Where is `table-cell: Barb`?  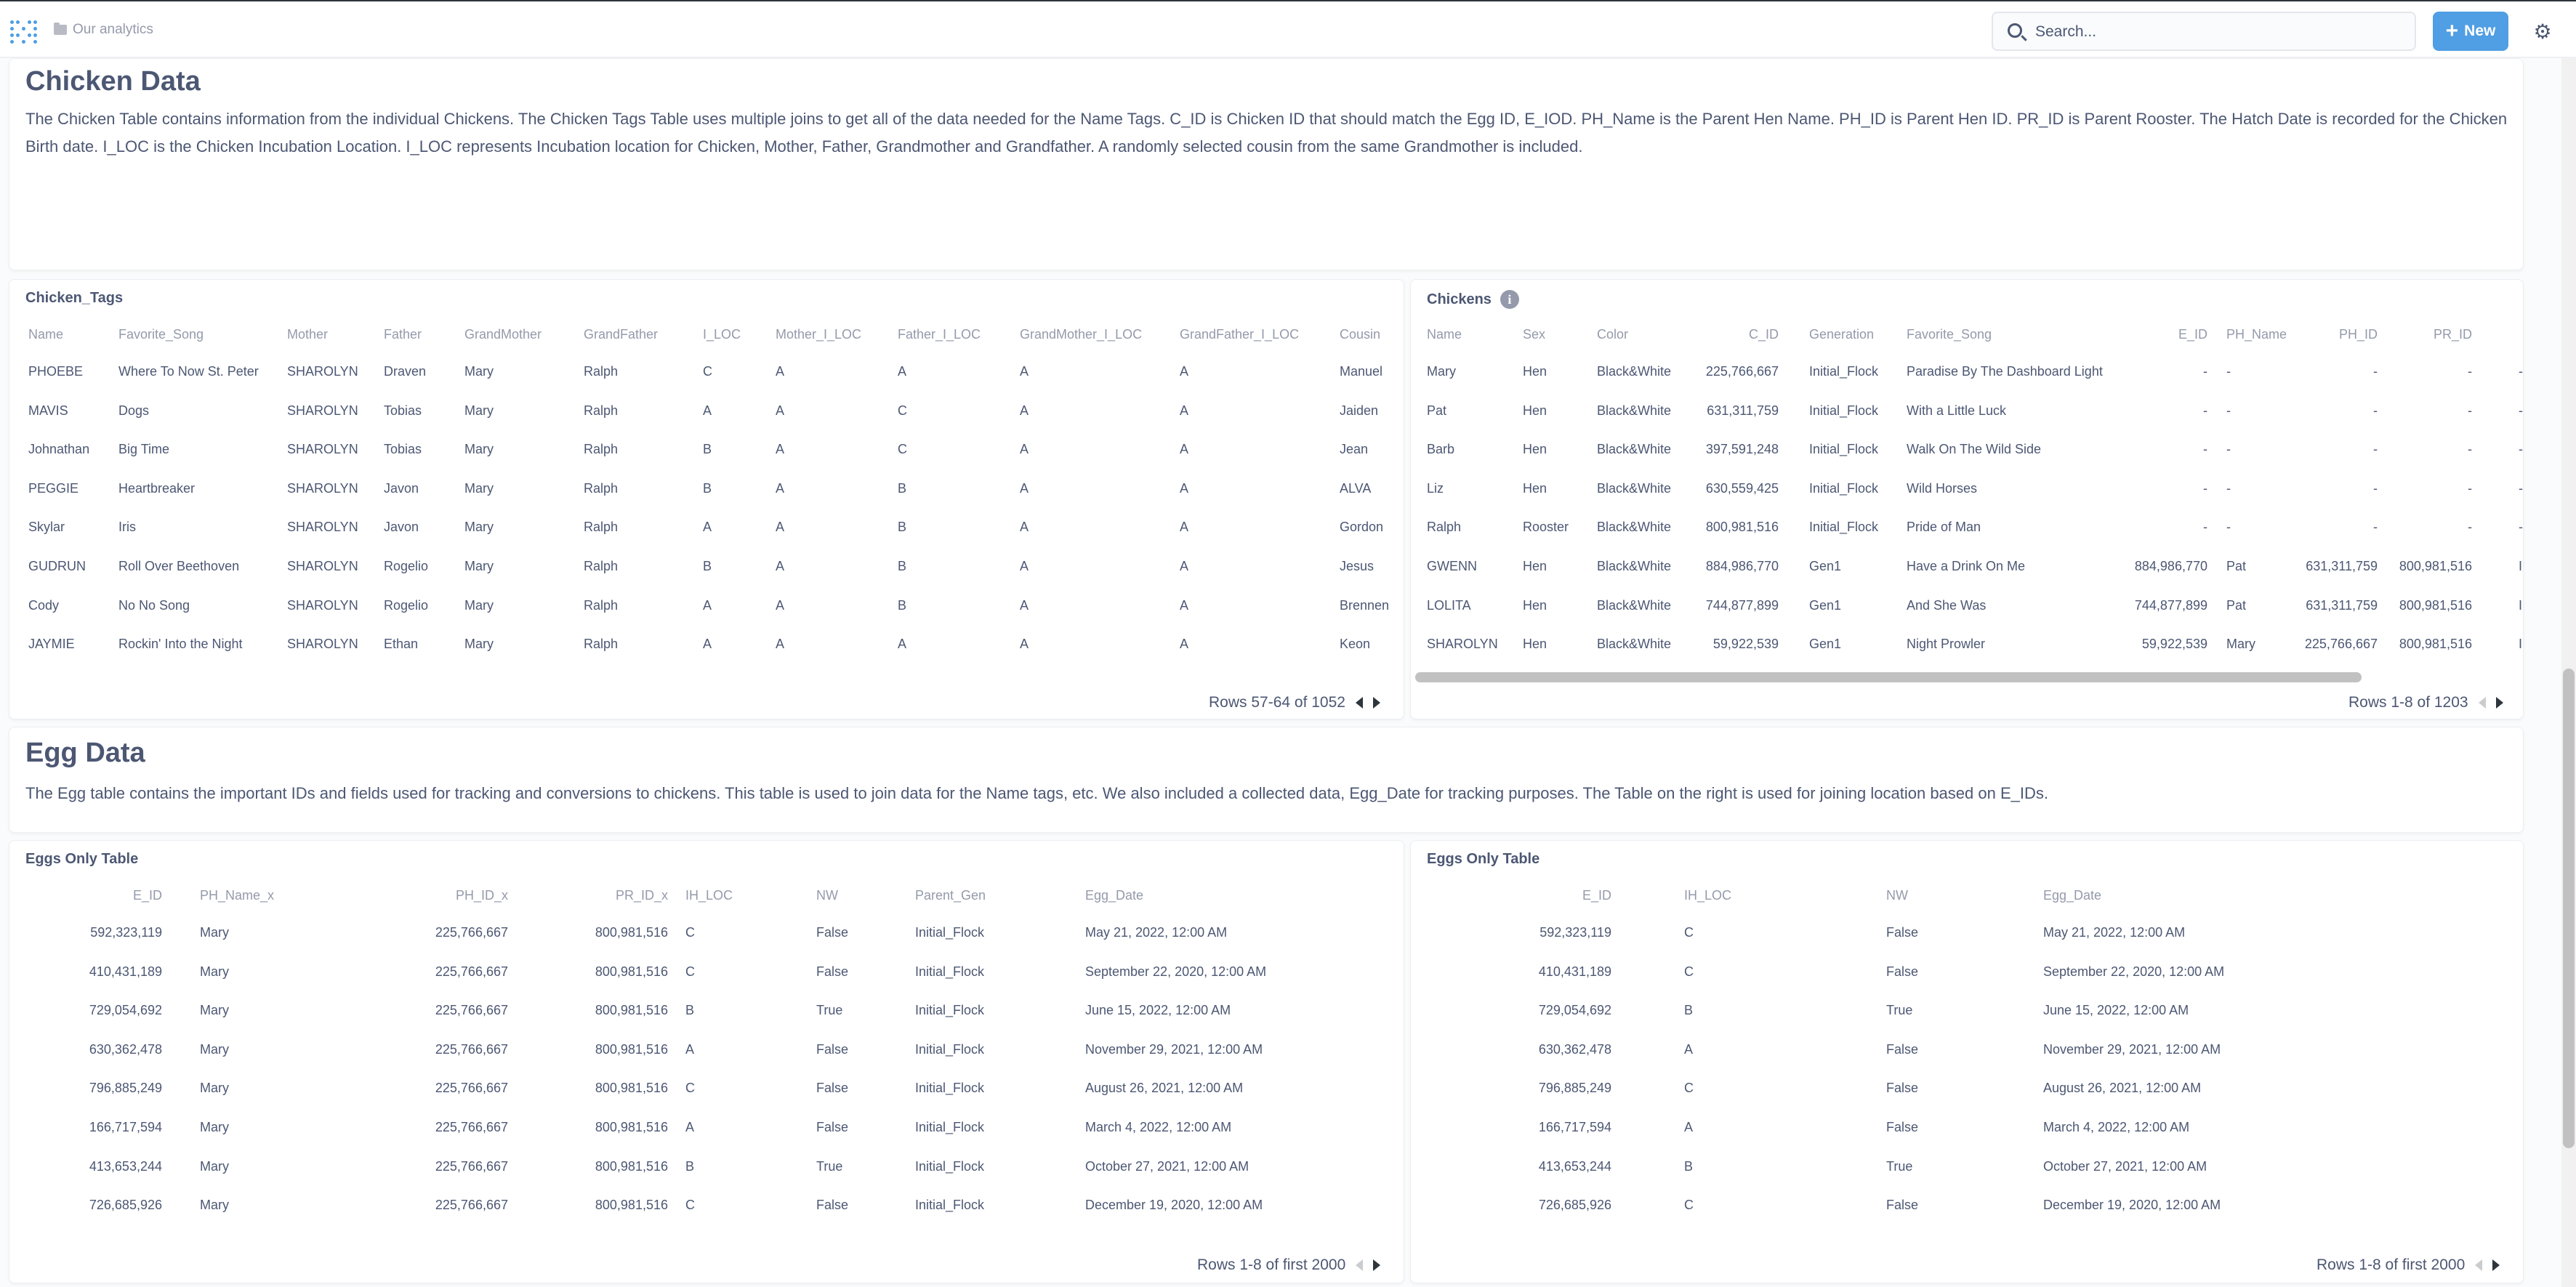
table-cell: Barb is located at coordinates (1467, 449).